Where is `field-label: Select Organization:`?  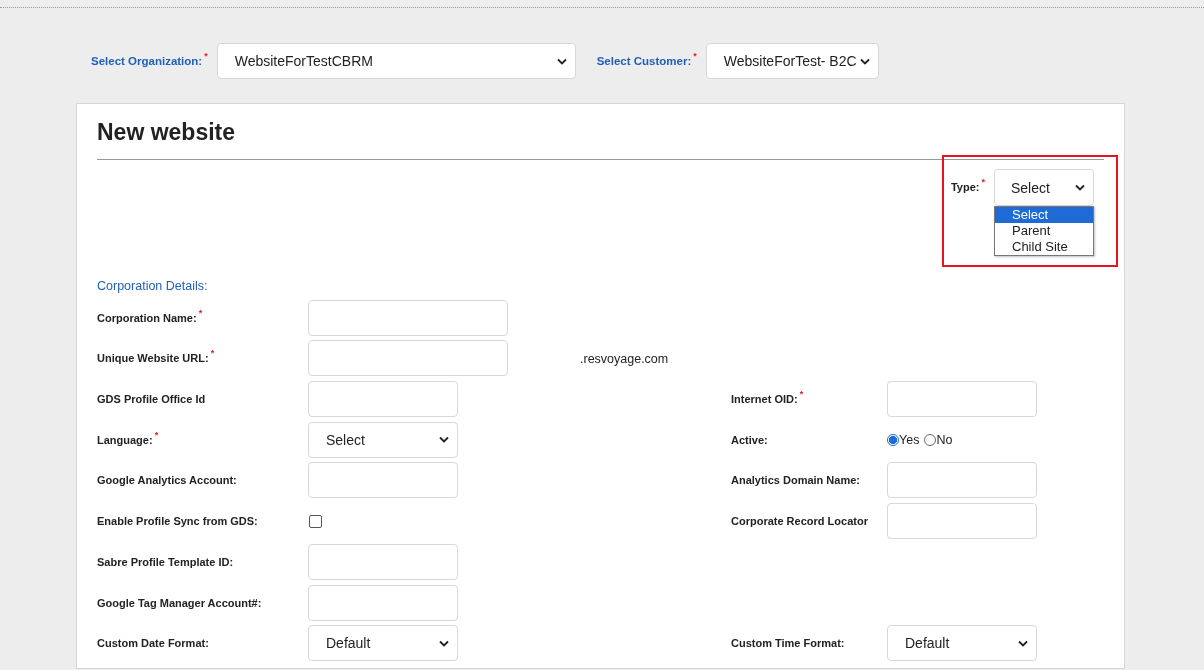 field-label: Select Organization: is located at coordinates (147, 61).